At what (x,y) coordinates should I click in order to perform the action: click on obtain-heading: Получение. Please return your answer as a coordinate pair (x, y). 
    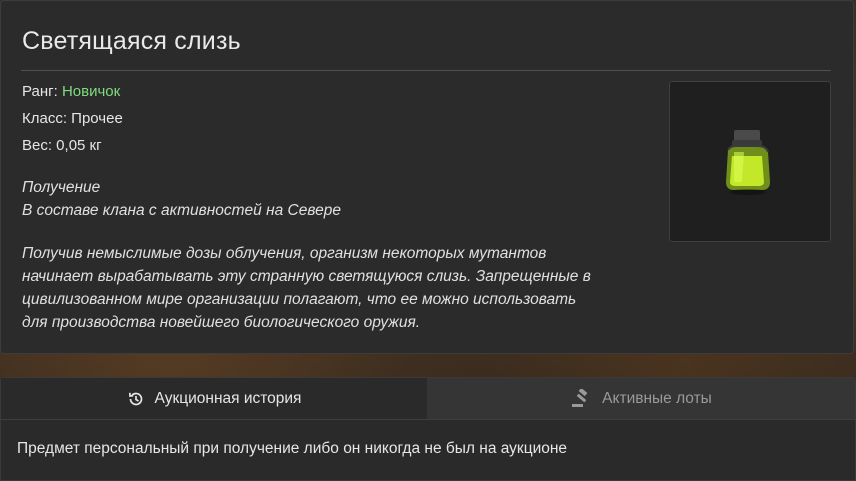
    Looking at the image, I should click on (61, 187).